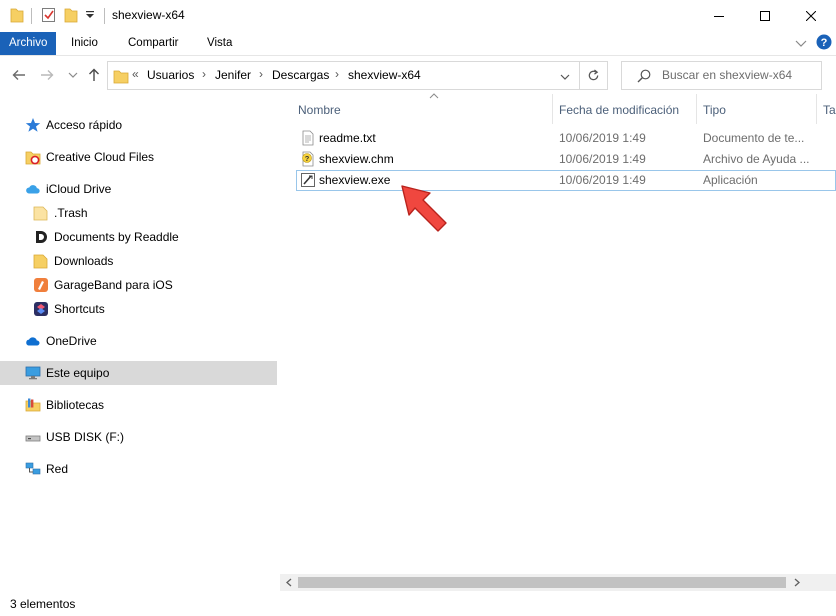 This screenshot has width=836, height=616. I want to click on breadcrumb-descargas: Descargas, so click(300, 75).